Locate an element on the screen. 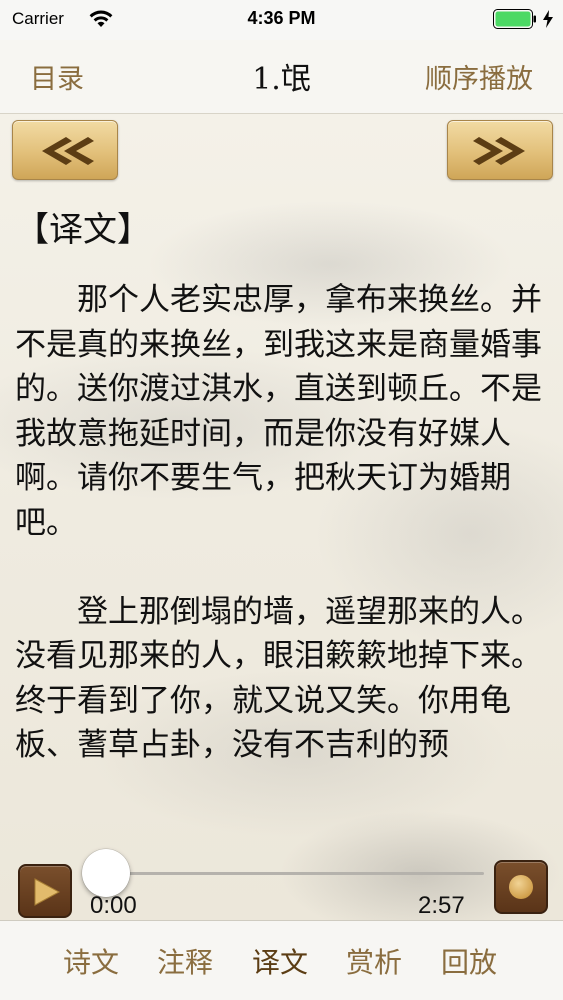 This screenshot has width=563, height=1000. play-order-button: 顺序播放 is located at coordinates (479, 76).